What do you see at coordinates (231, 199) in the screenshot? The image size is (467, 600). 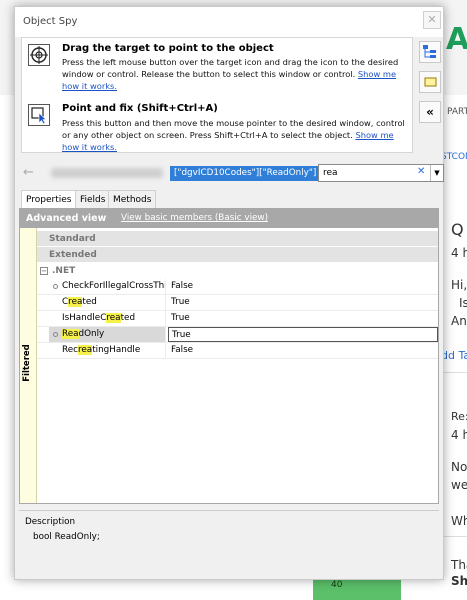 I see `member-tabs: Properties Fields Methods` at bounding box center [231, 199].